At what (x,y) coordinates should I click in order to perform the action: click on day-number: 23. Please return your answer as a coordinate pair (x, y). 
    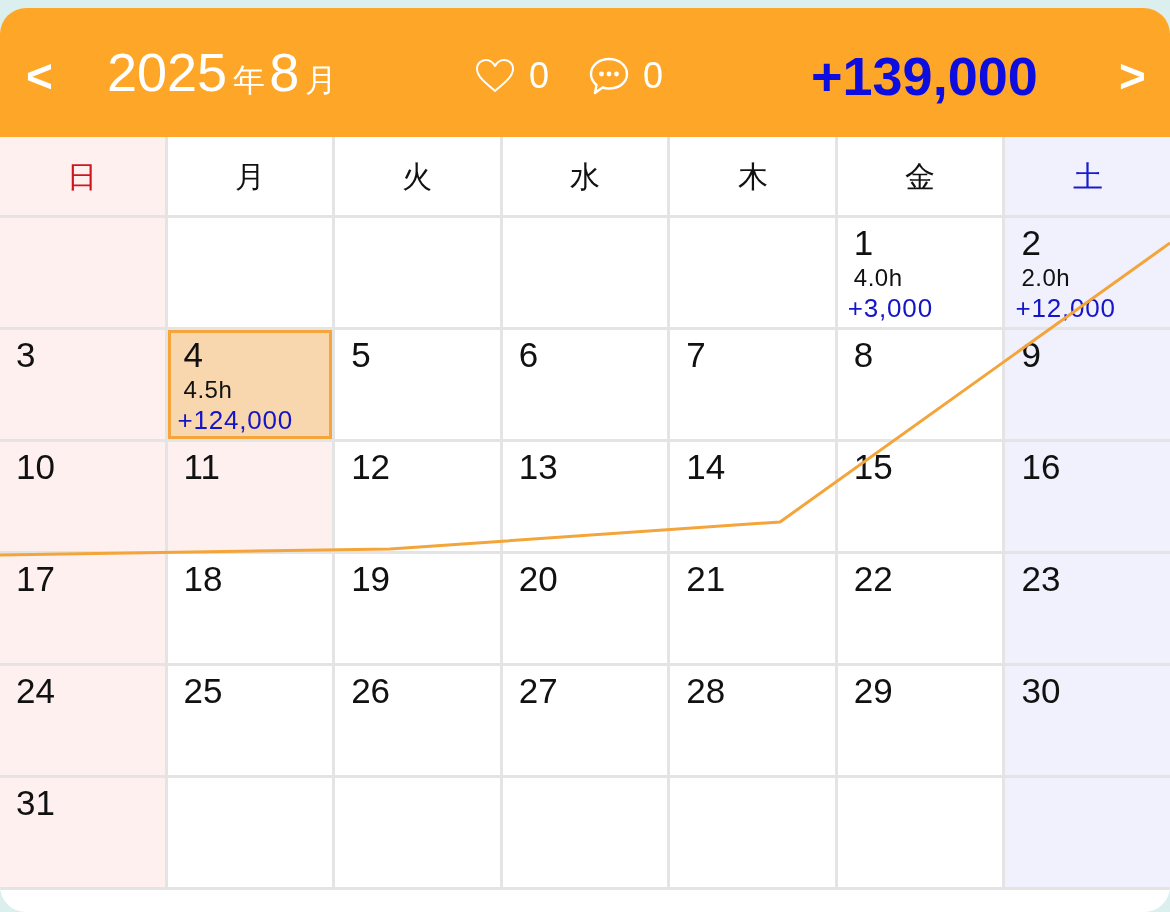
    Looking at the image, I should click on (1041, 579).